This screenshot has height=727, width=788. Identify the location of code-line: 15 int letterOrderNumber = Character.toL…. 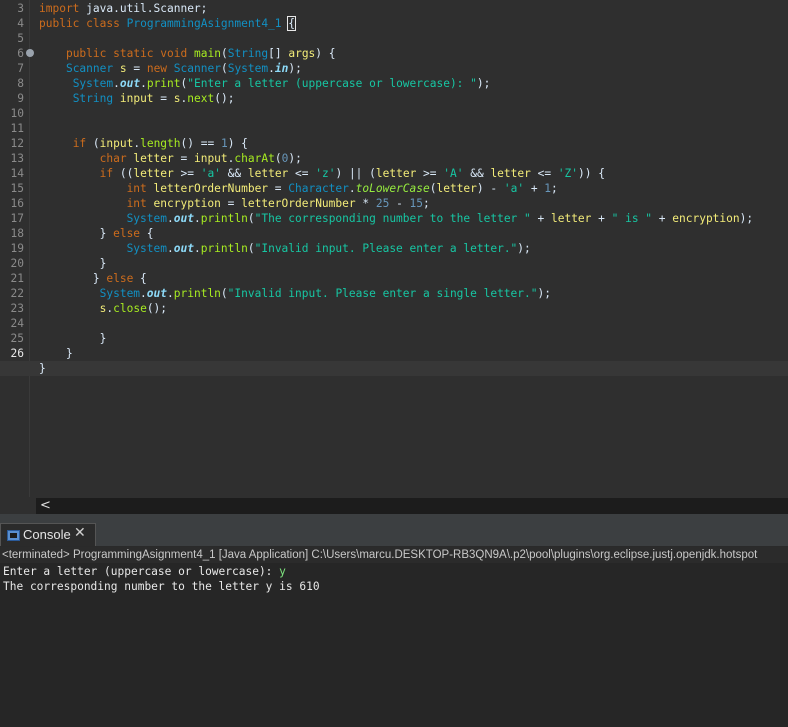
(394, 188).